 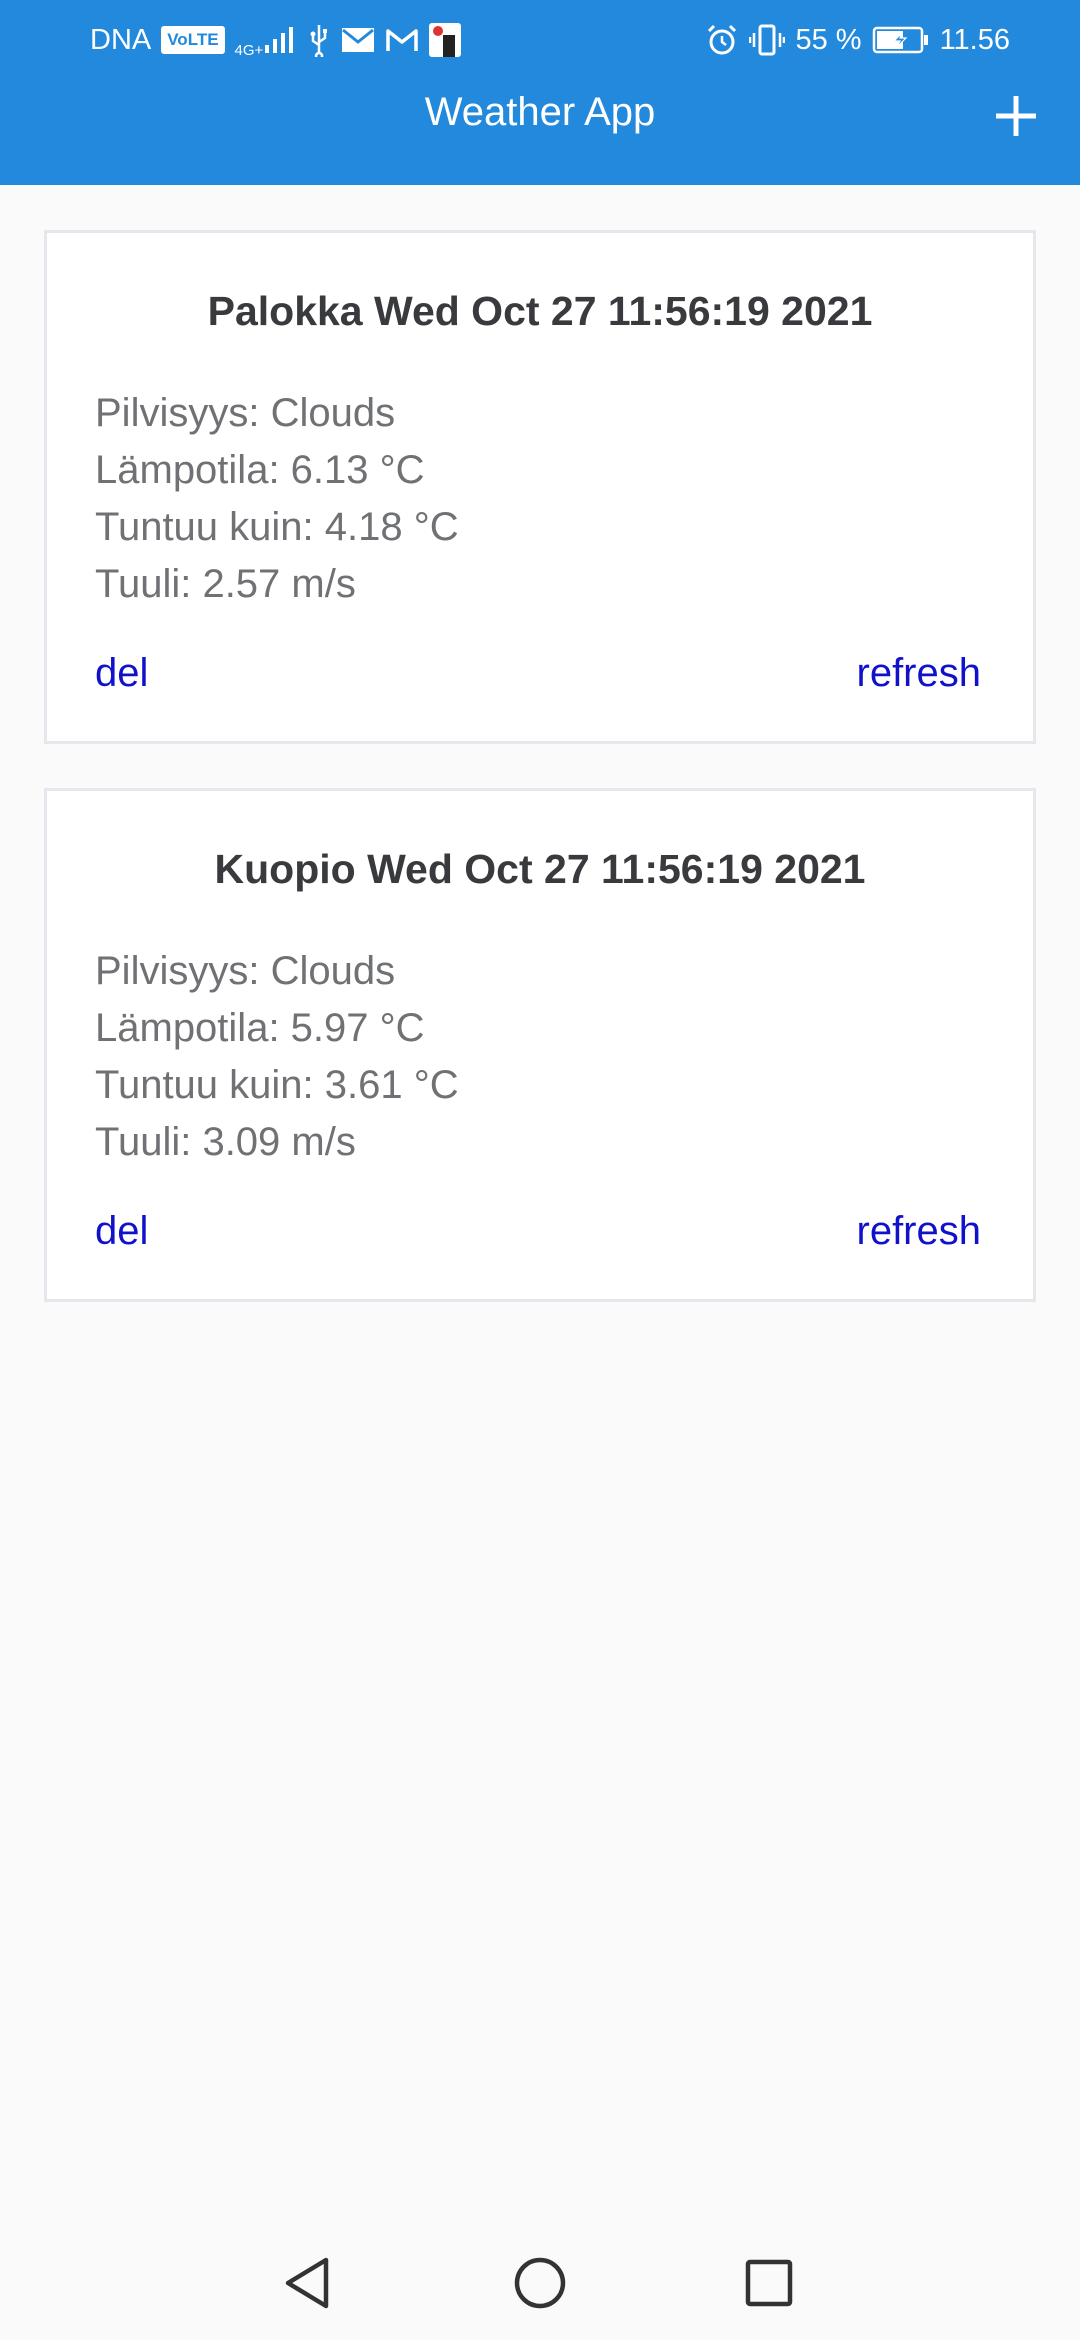 I want to click on carrier-label: DNA, so click(x=121, y=40).